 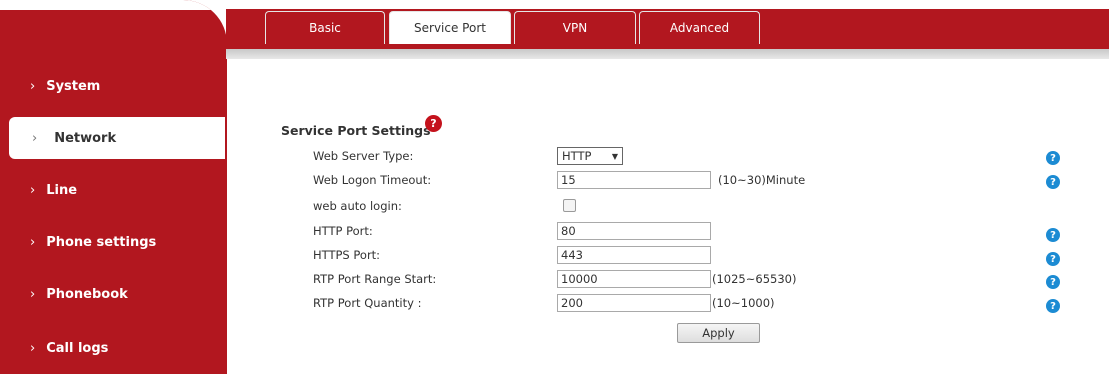 What do you see at coordinates (754, 279) in the screenshot?
I see `rtp-port-range-start-unit: (1025~65530)` at bounding box center [754, 279].